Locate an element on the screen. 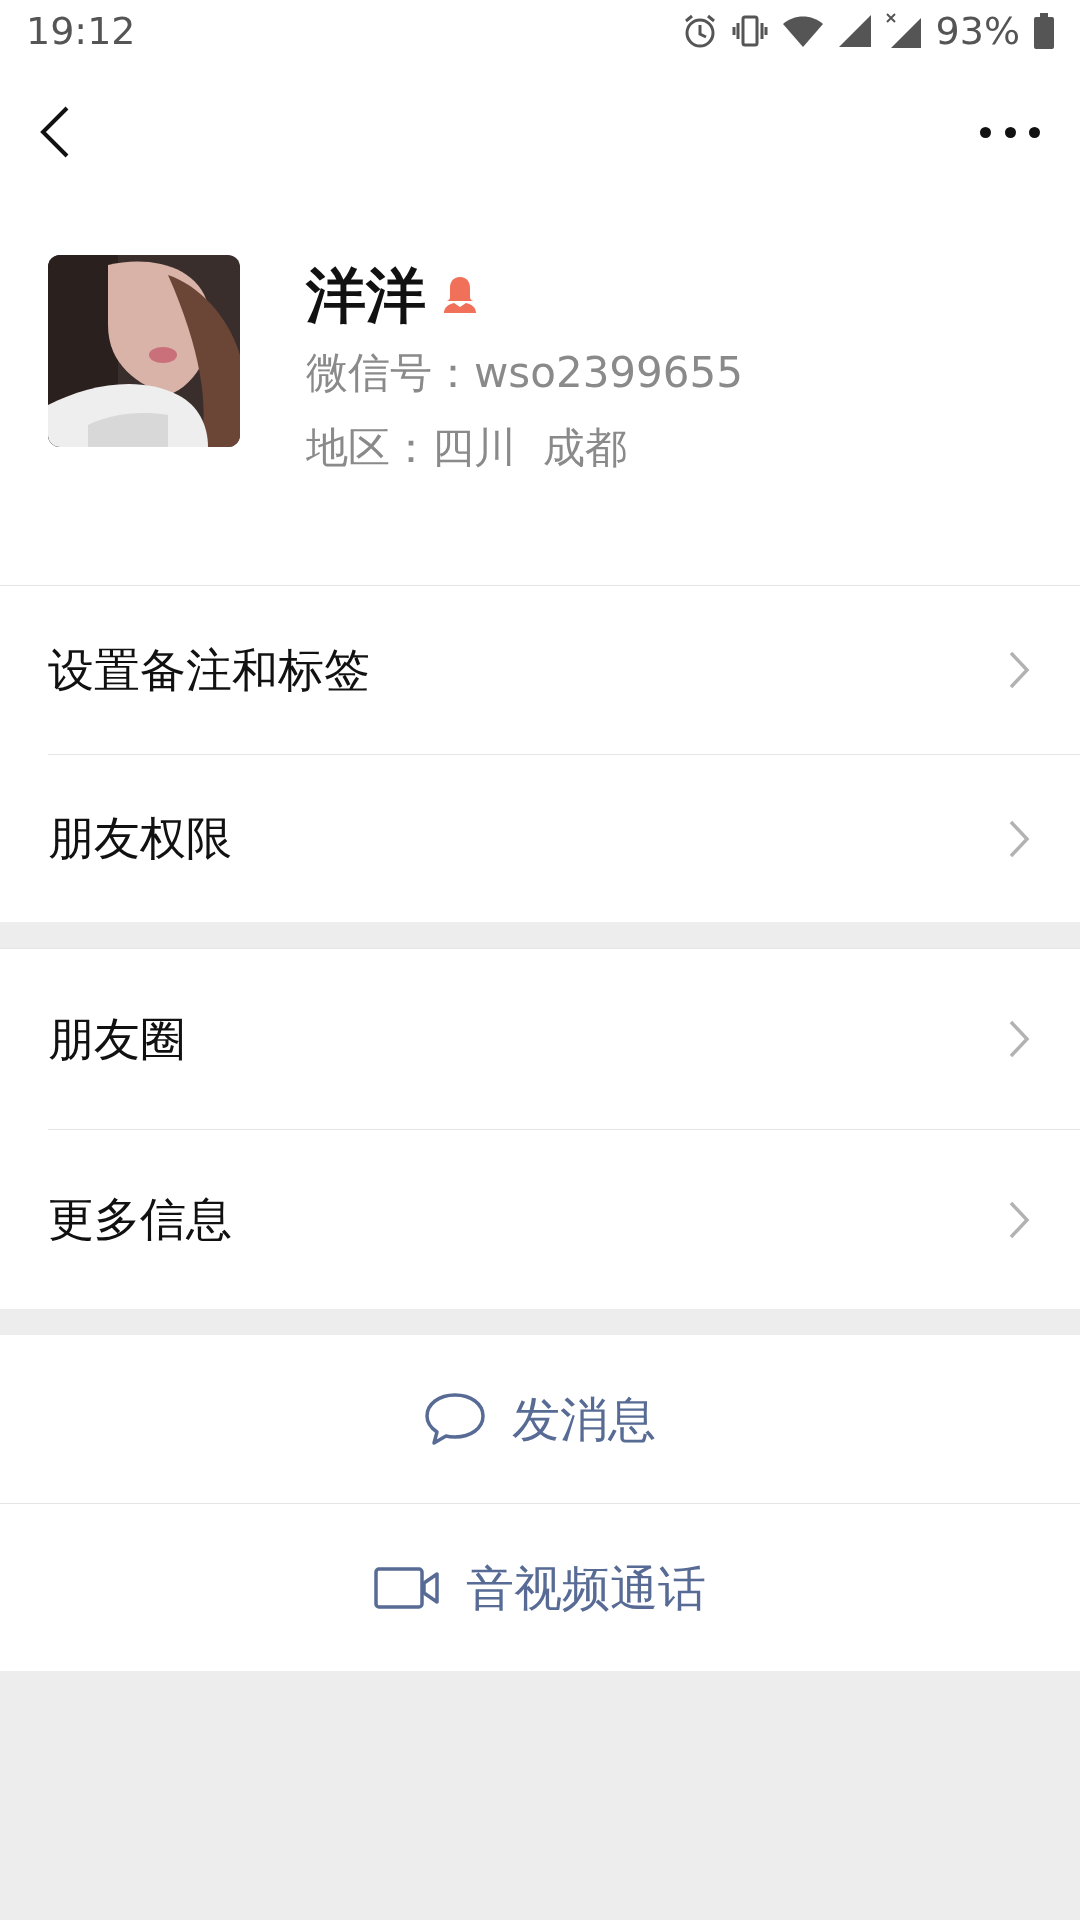  action-button: 音视频通话 is located at coordinates (540, 1587).